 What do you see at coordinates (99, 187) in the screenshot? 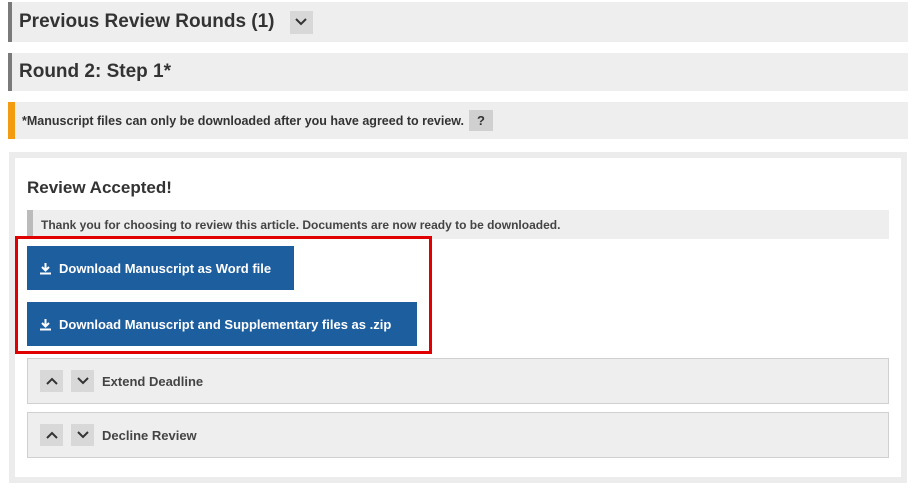
I see `review-accepted-title: Review Accepted!` at bounding box center [99, 187].